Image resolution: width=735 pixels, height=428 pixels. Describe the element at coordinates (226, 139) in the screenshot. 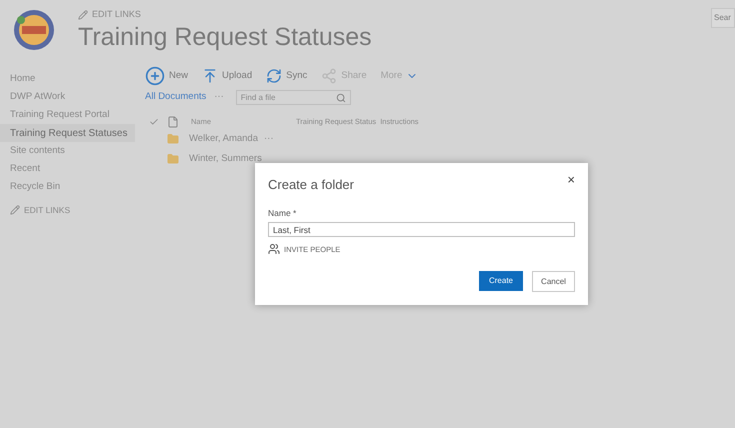

I see `file-name: Welker, Amanda` at that location.